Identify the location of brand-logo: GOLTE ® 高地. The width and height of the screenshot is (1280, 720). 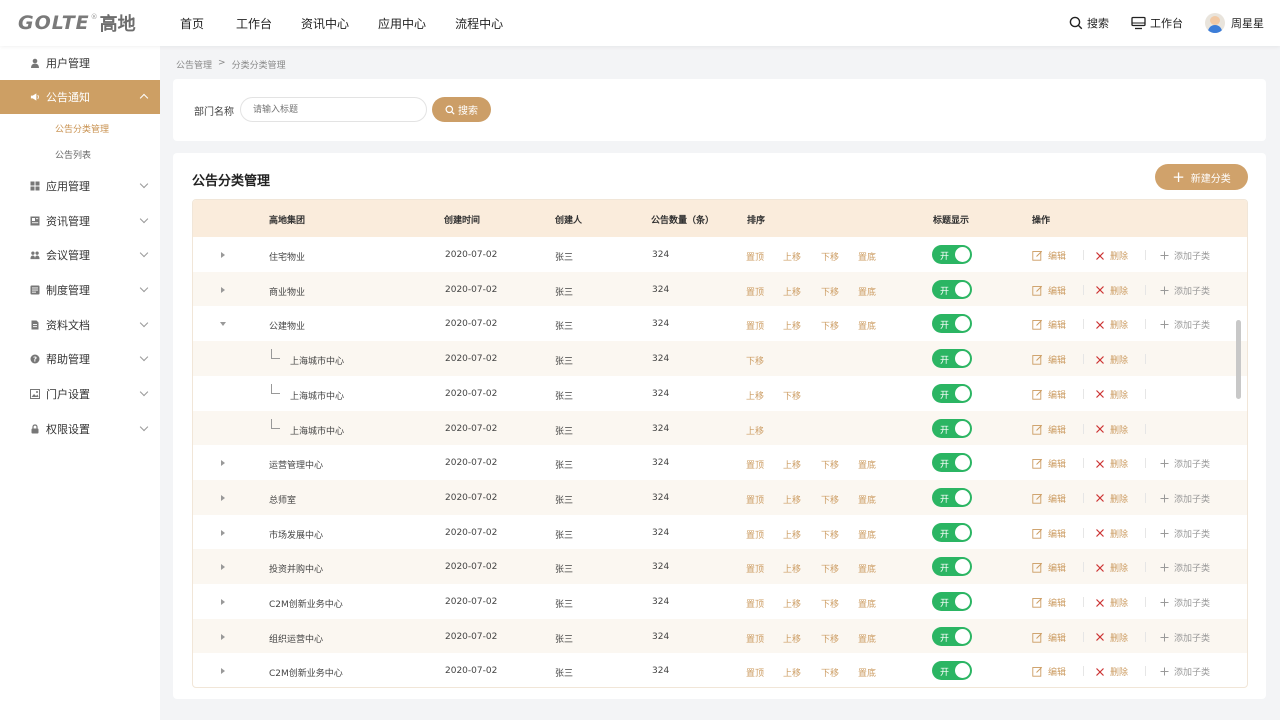
(77, 23).